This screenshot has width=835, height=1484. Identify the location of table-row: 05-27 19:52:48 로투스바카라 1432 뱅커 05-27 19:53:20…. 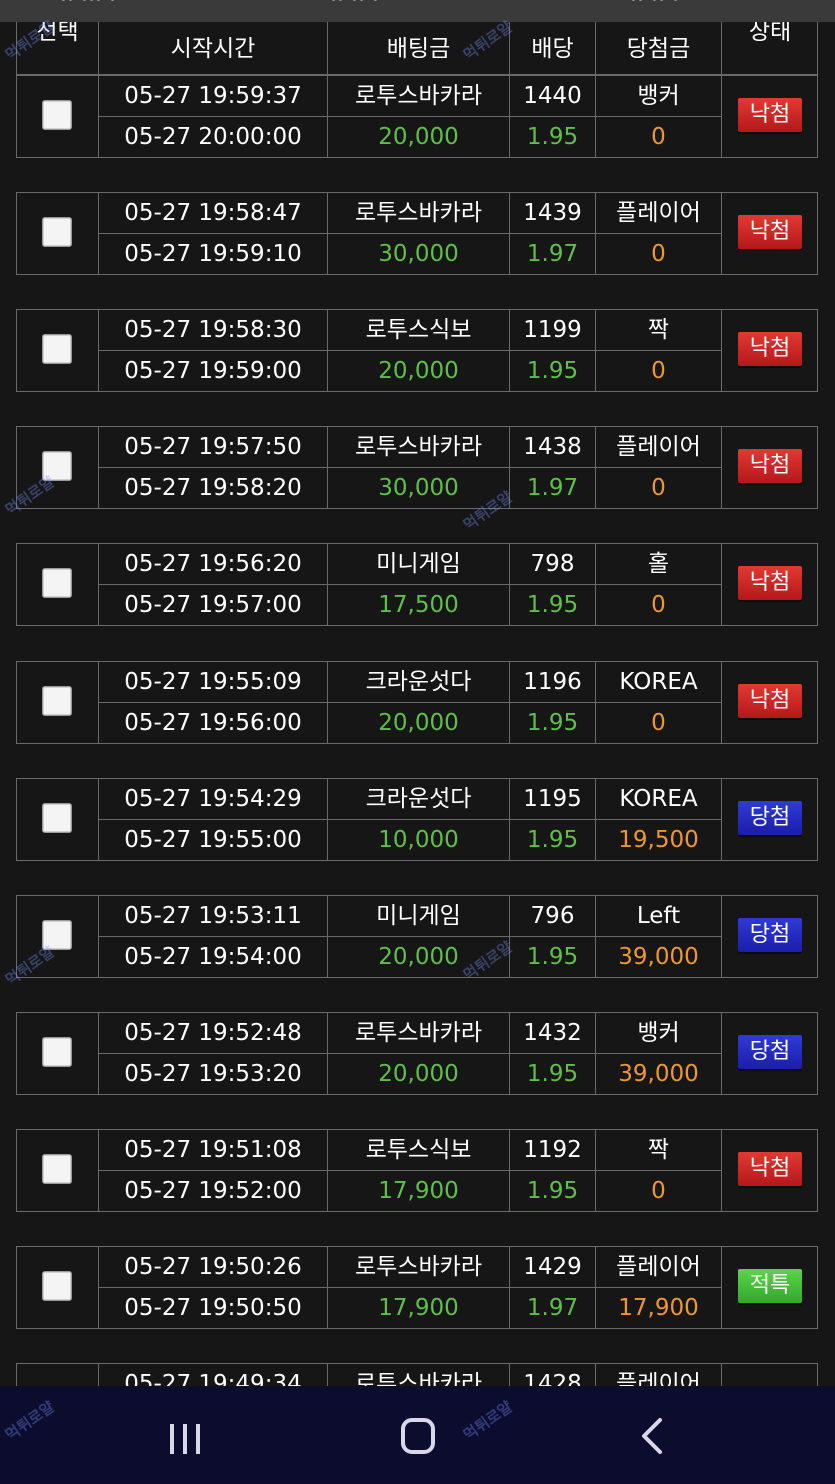
(417, 1053).